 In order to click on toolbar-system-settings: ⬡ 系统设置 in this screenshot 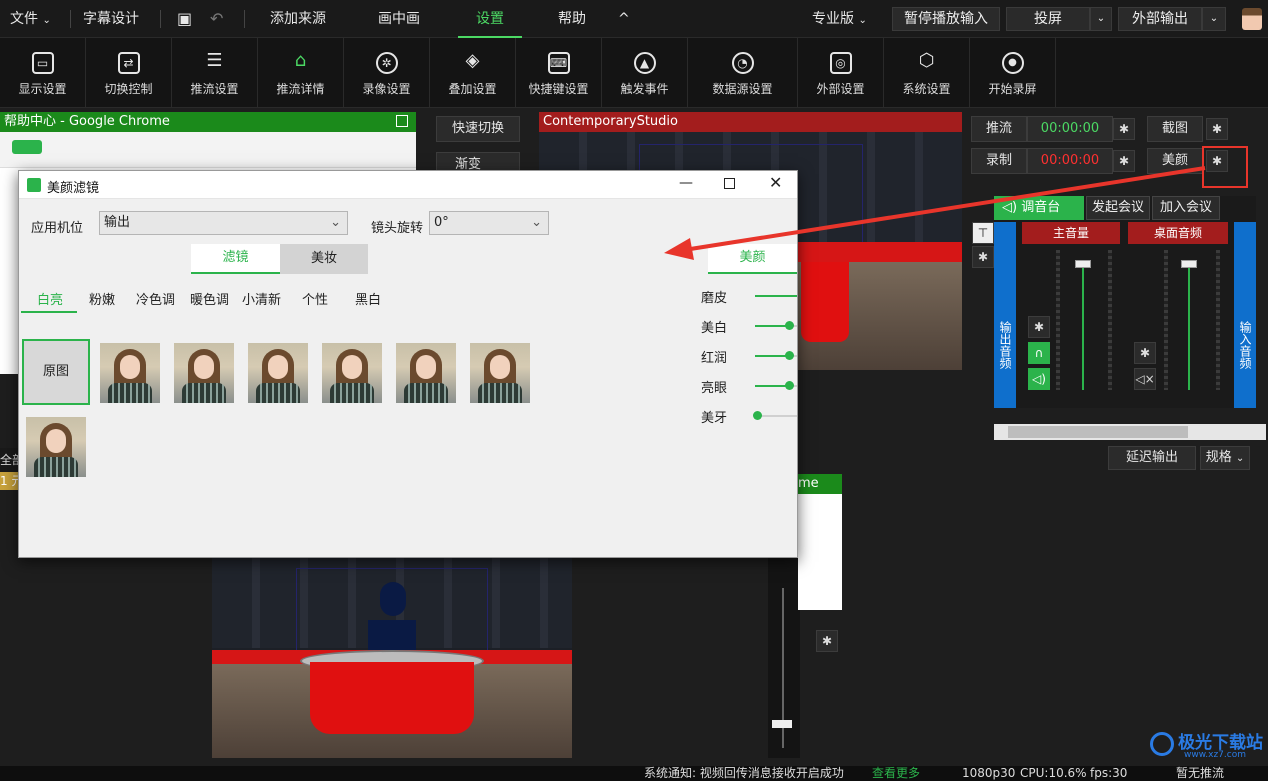, I will do `click(927, 73)`.